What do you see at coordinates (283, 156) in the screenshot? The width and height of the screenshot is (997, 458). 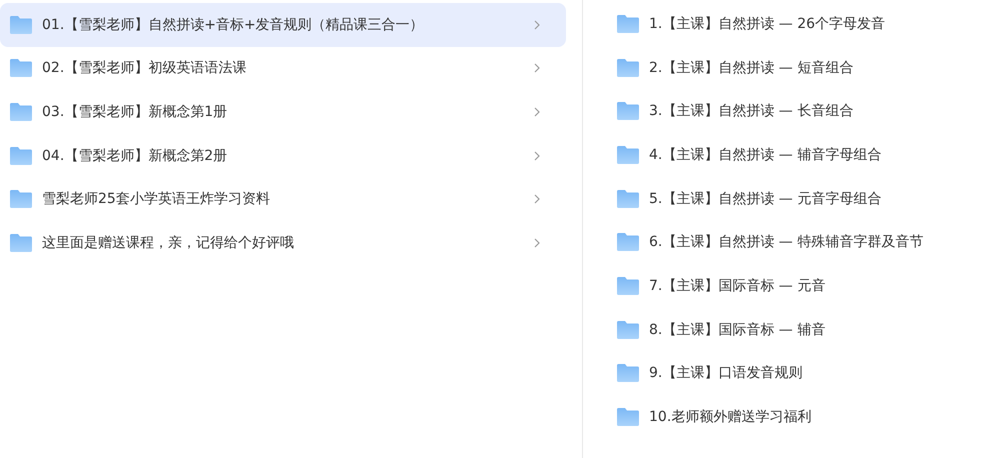 I see `folder-item: 04.【雪梨老师】新概念第2册` at bounding box center [283, 156].